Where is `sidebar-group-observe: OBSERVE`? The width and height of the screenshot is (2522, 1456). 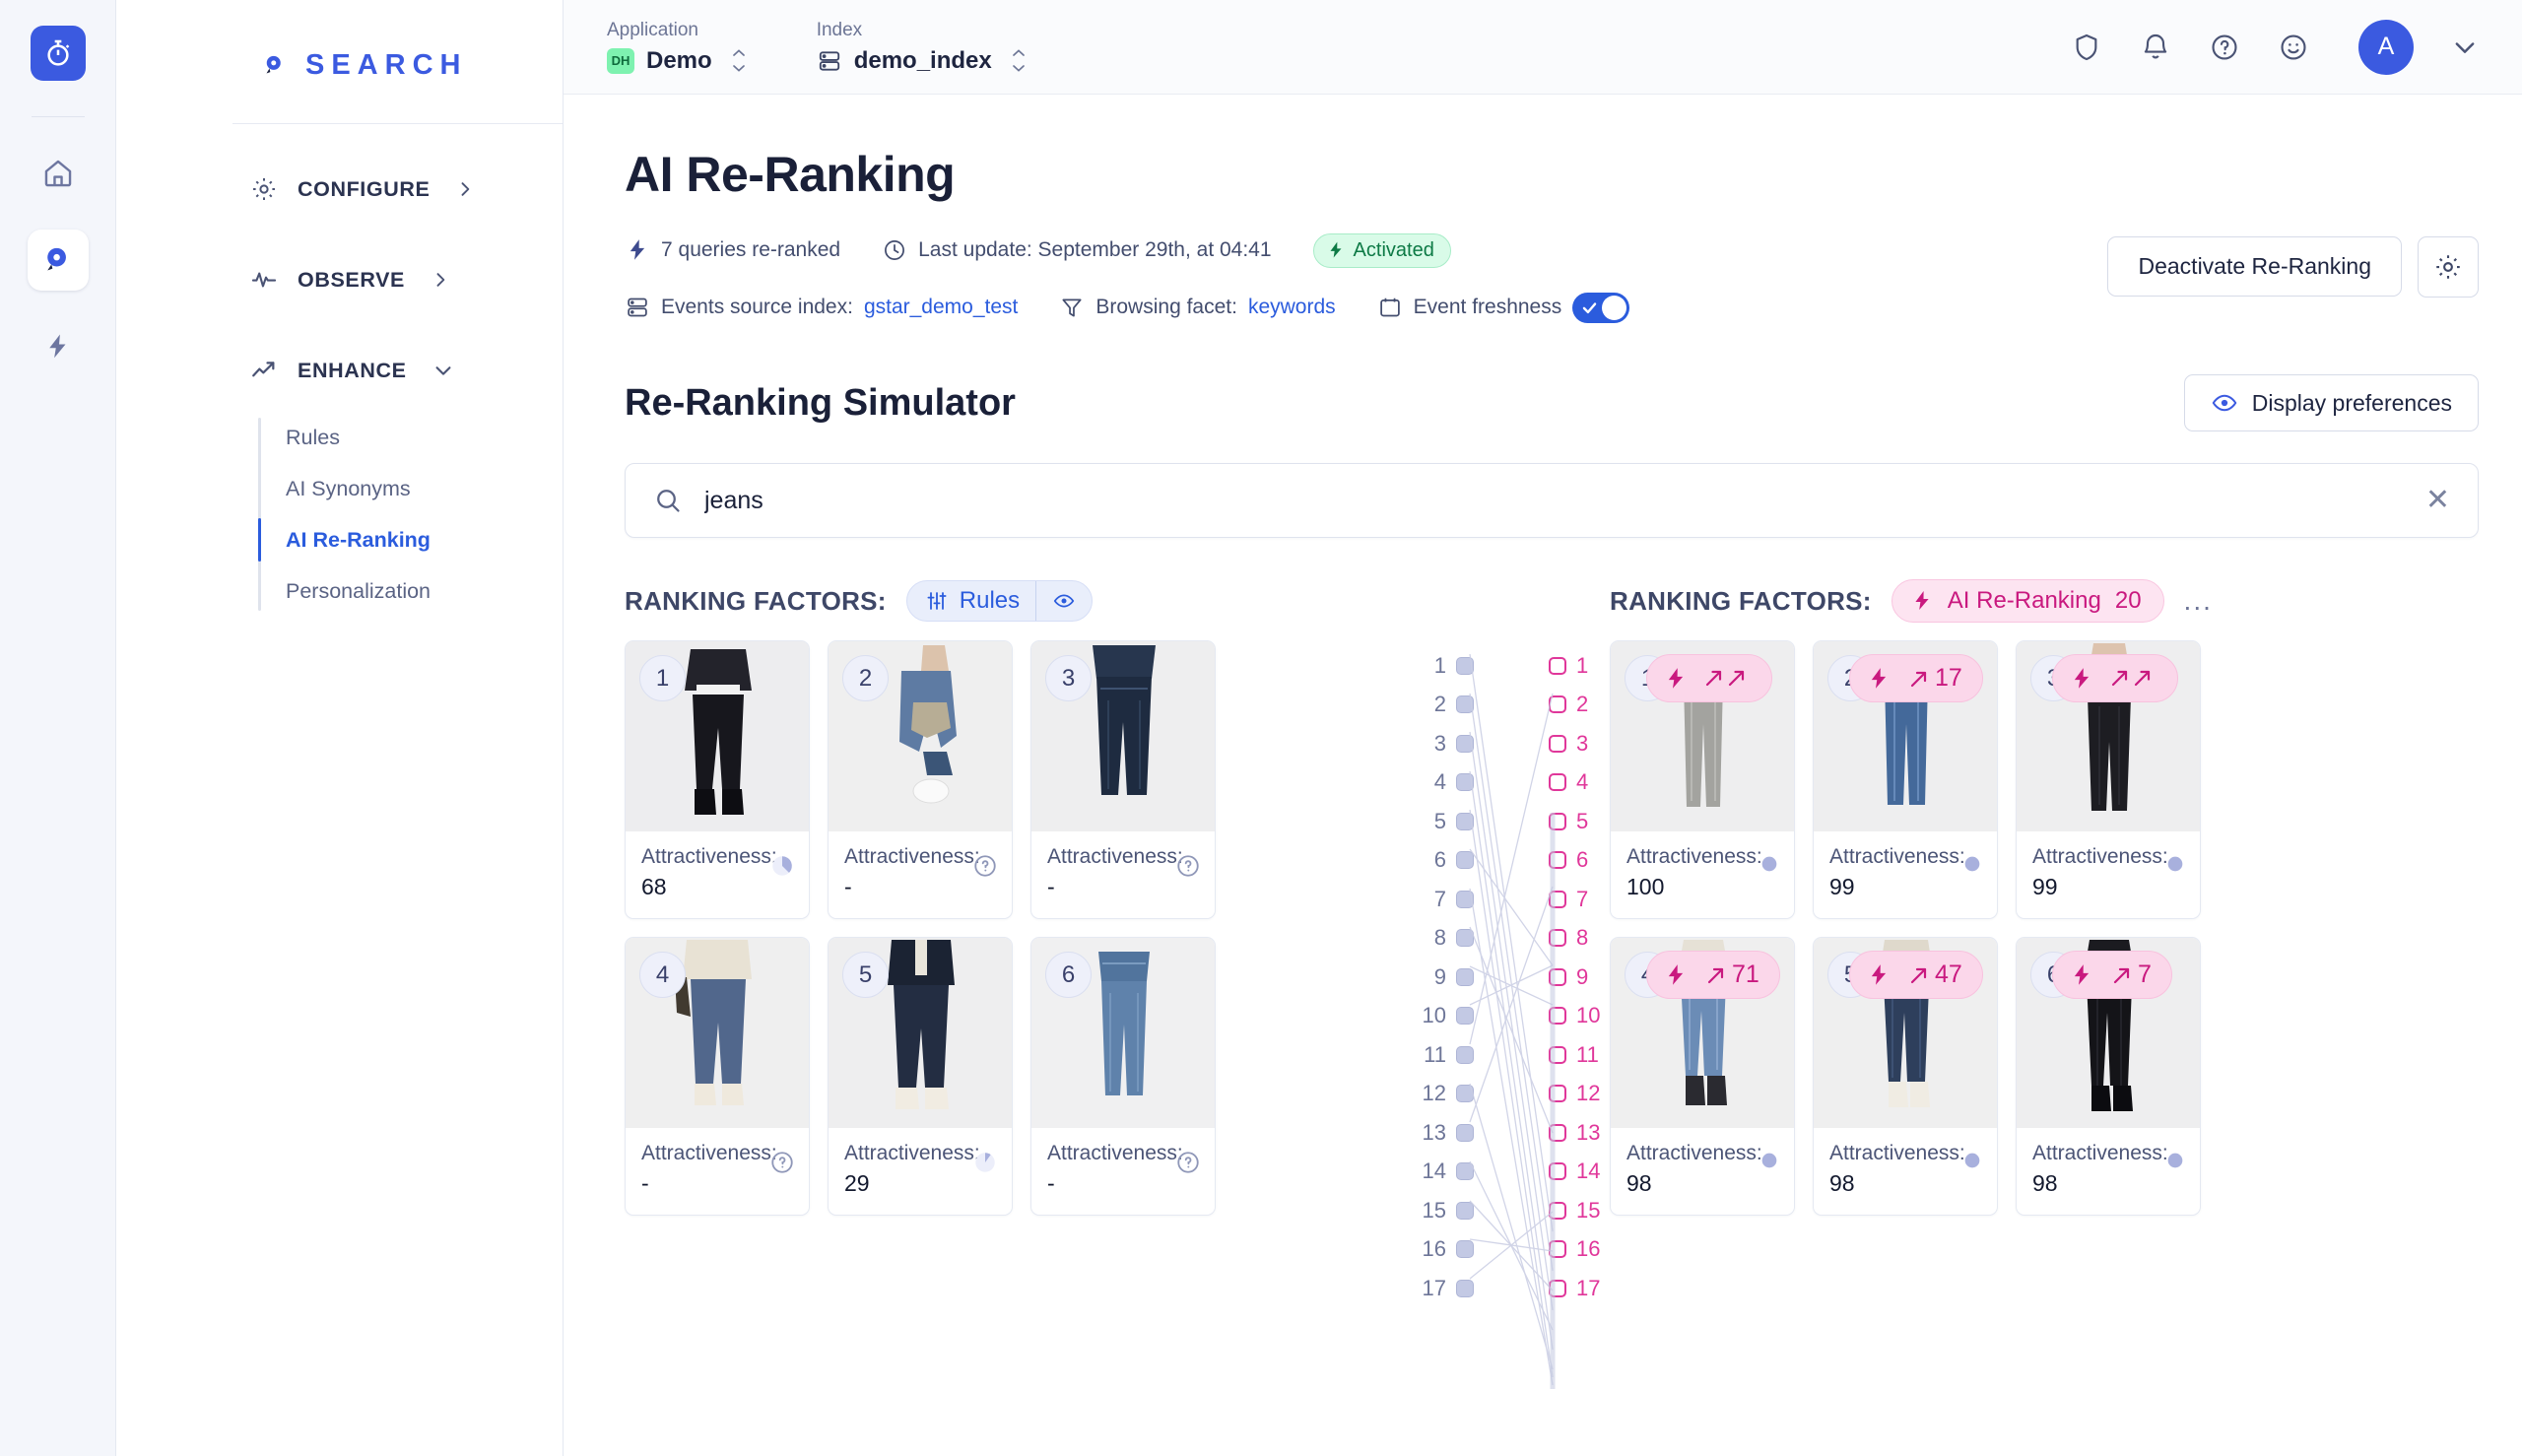 sidebar-group-observe: OBSERVE is located at coordinates (339, 279).